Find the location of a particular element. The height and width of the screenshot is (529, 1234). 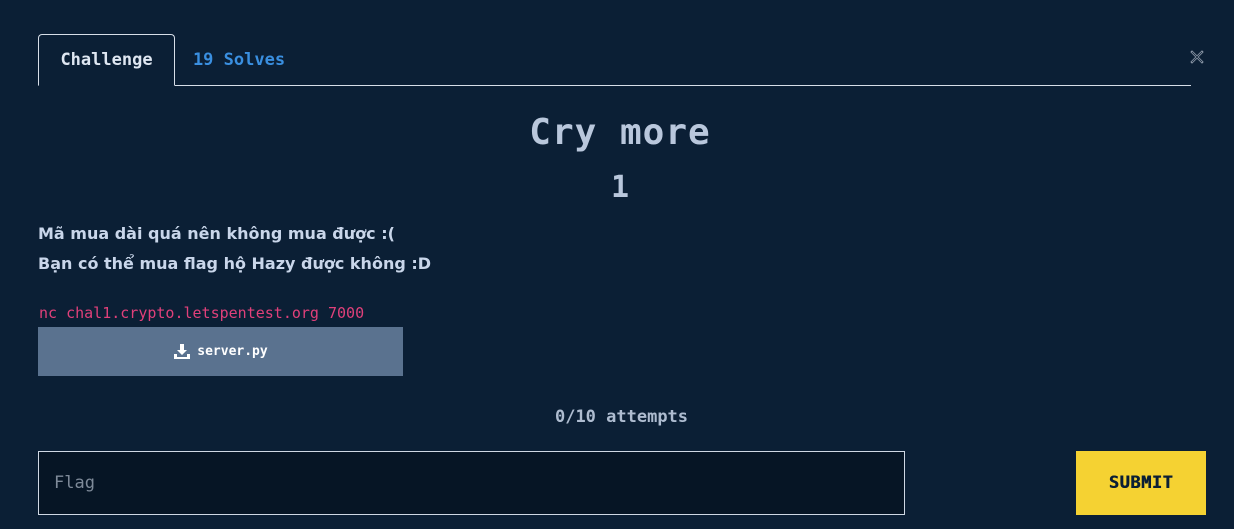

tab-solves: 19 Solves is located at coordinates (239, 59).